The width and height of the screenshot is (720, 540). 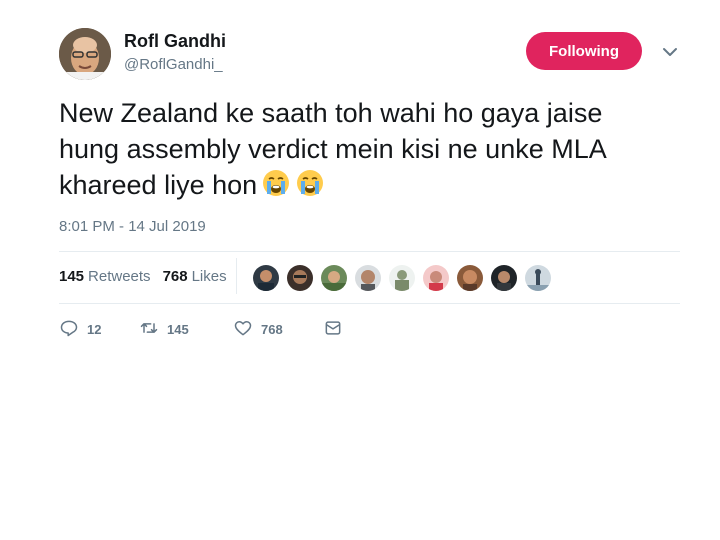 I want to click on chevron-down-icon, so click(x=670, y=52).